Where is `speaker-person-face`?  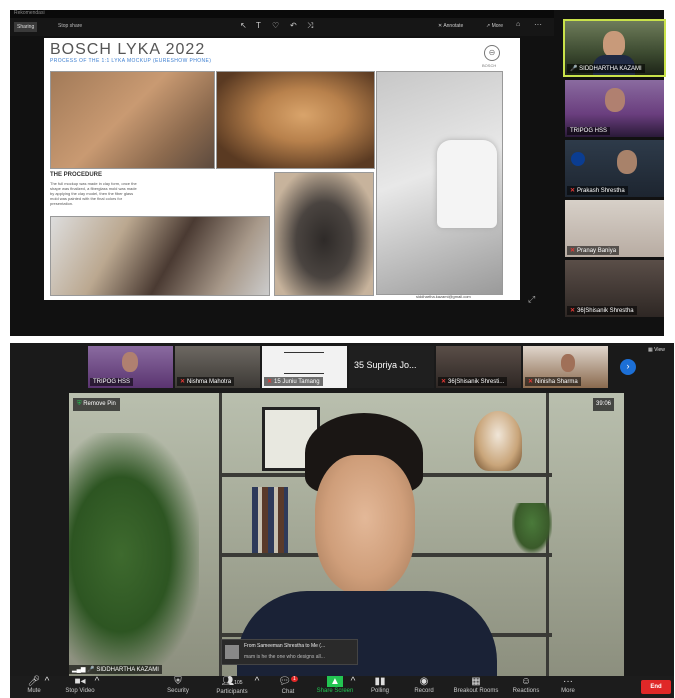
speaker-person-face is located at coordinates (365, 525).